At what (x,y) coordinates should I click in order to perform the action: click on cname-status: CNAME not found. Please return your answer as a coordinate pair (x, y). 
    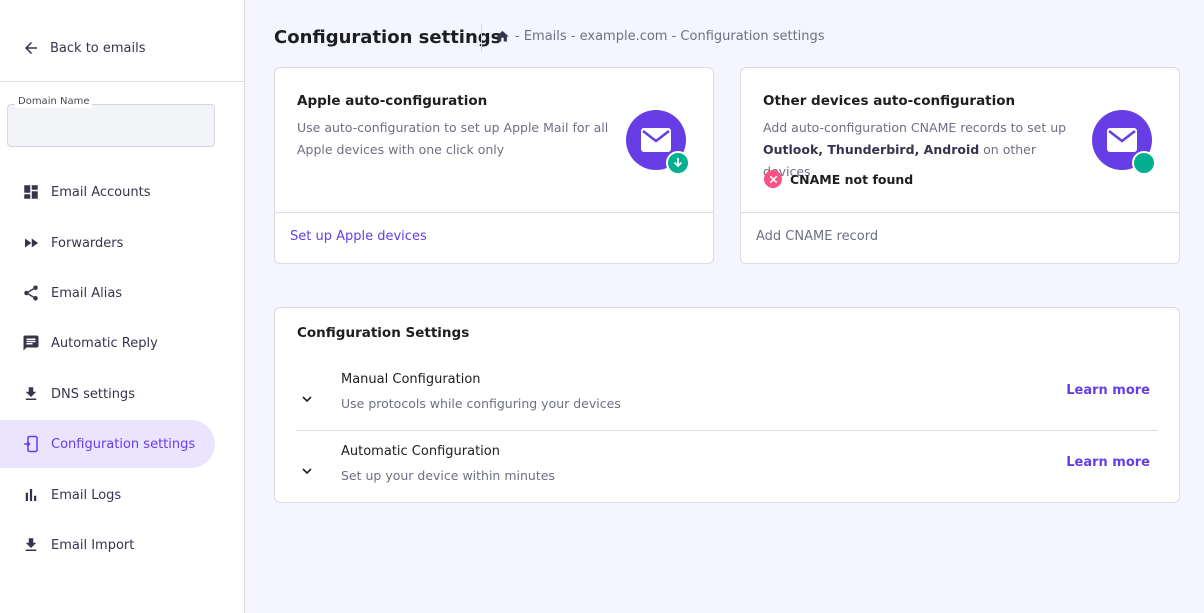
    Looking at the image, I should click on (838, 179).